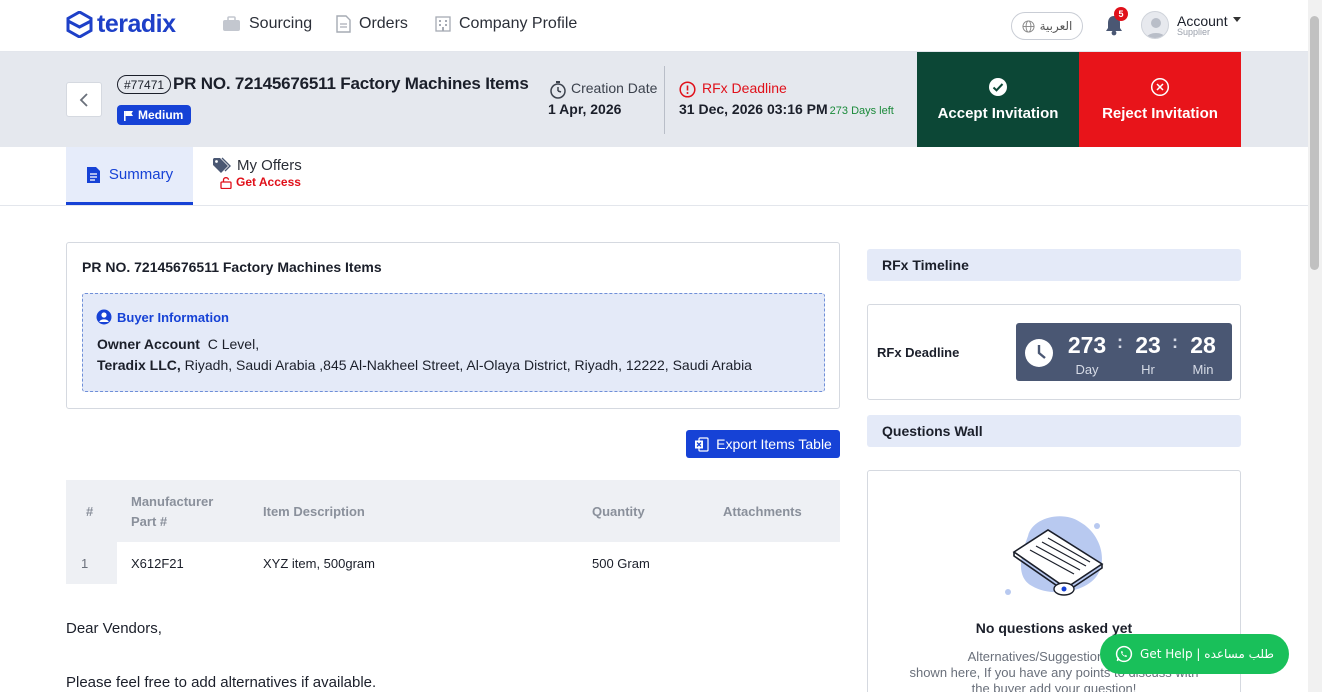 This screenshot has height=692, width=1322. What do you see at coordinates (443, 24) in the screenshot?
I see `building-icon` at bounding box center [443, 24].